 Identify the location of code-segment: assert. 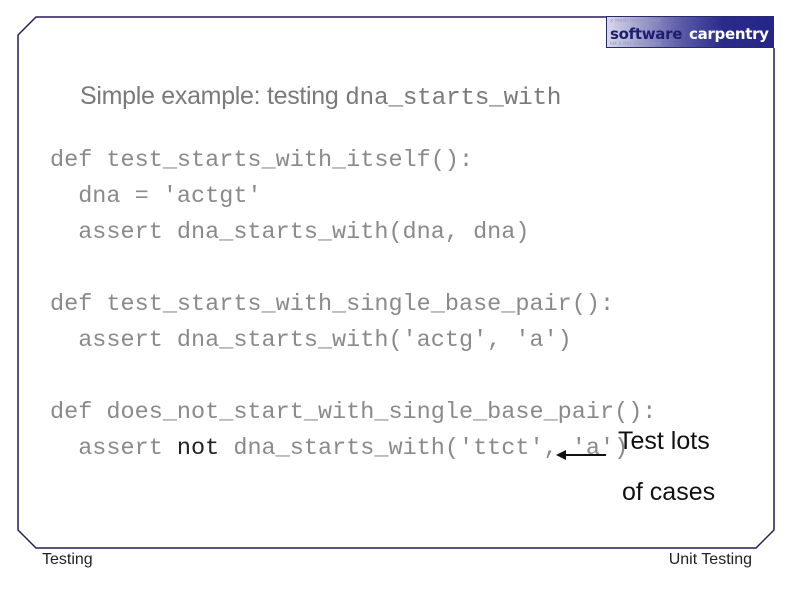
(113, 448).